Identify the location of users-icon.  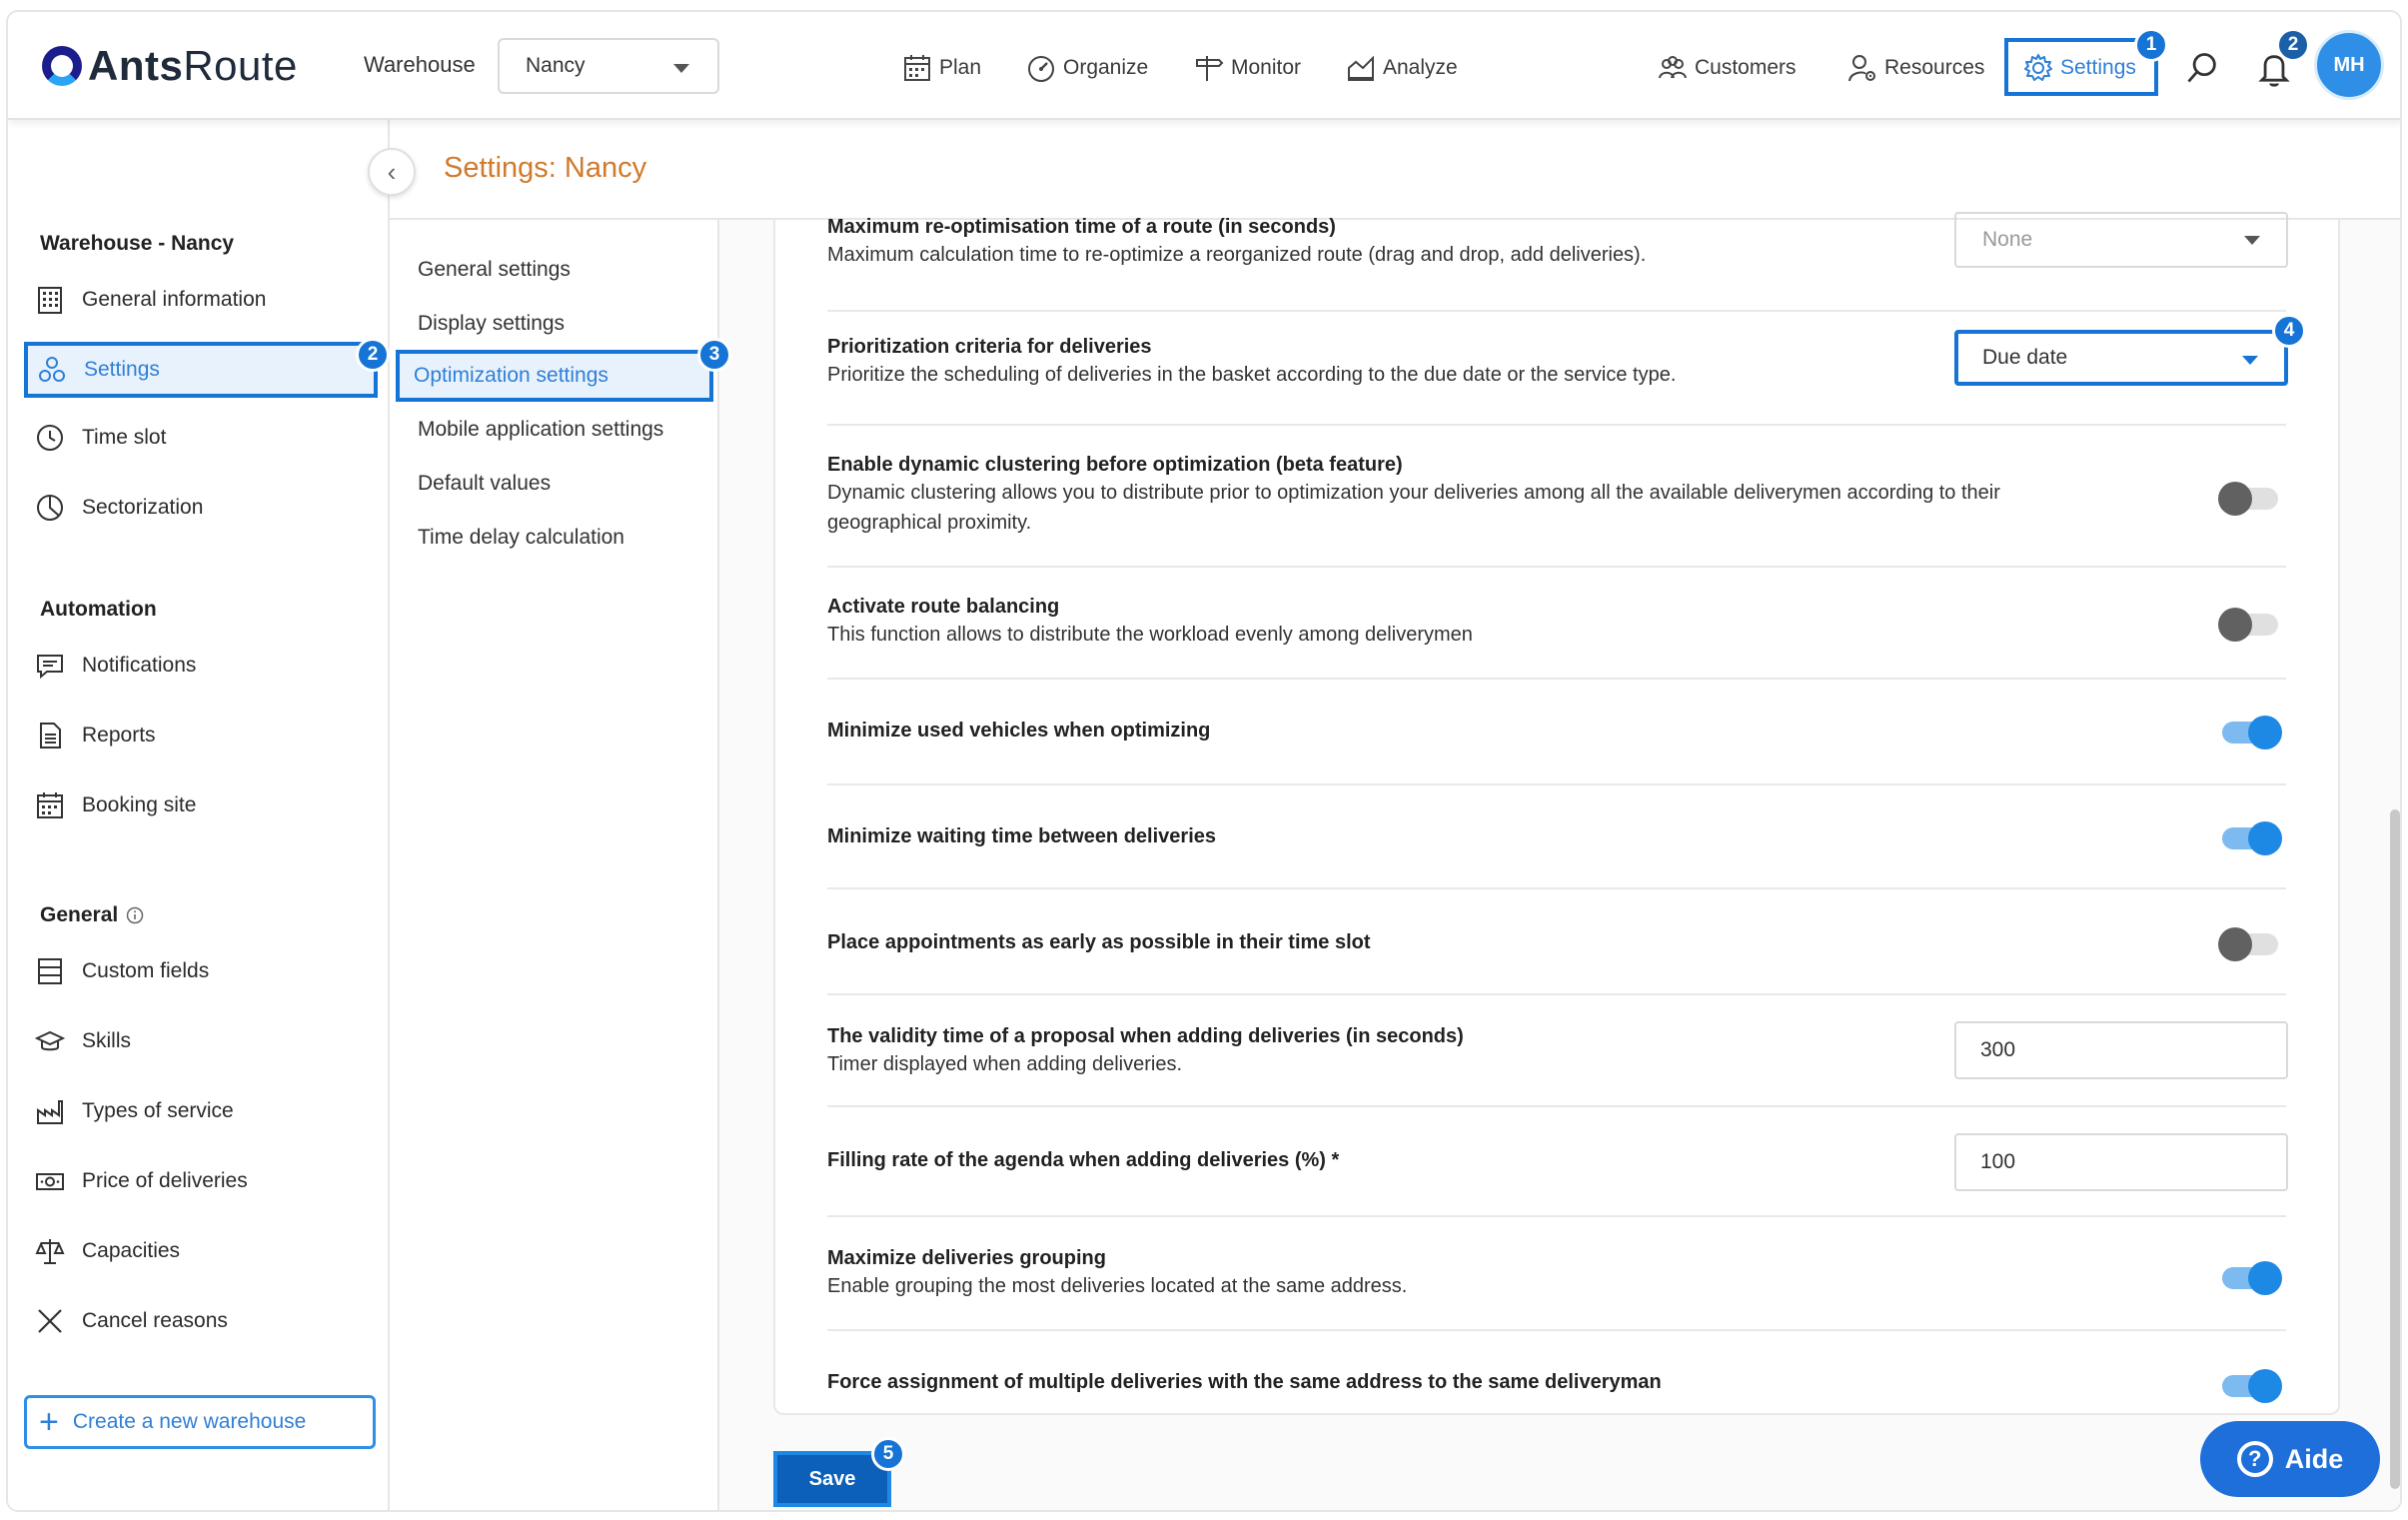
(1673, 67).